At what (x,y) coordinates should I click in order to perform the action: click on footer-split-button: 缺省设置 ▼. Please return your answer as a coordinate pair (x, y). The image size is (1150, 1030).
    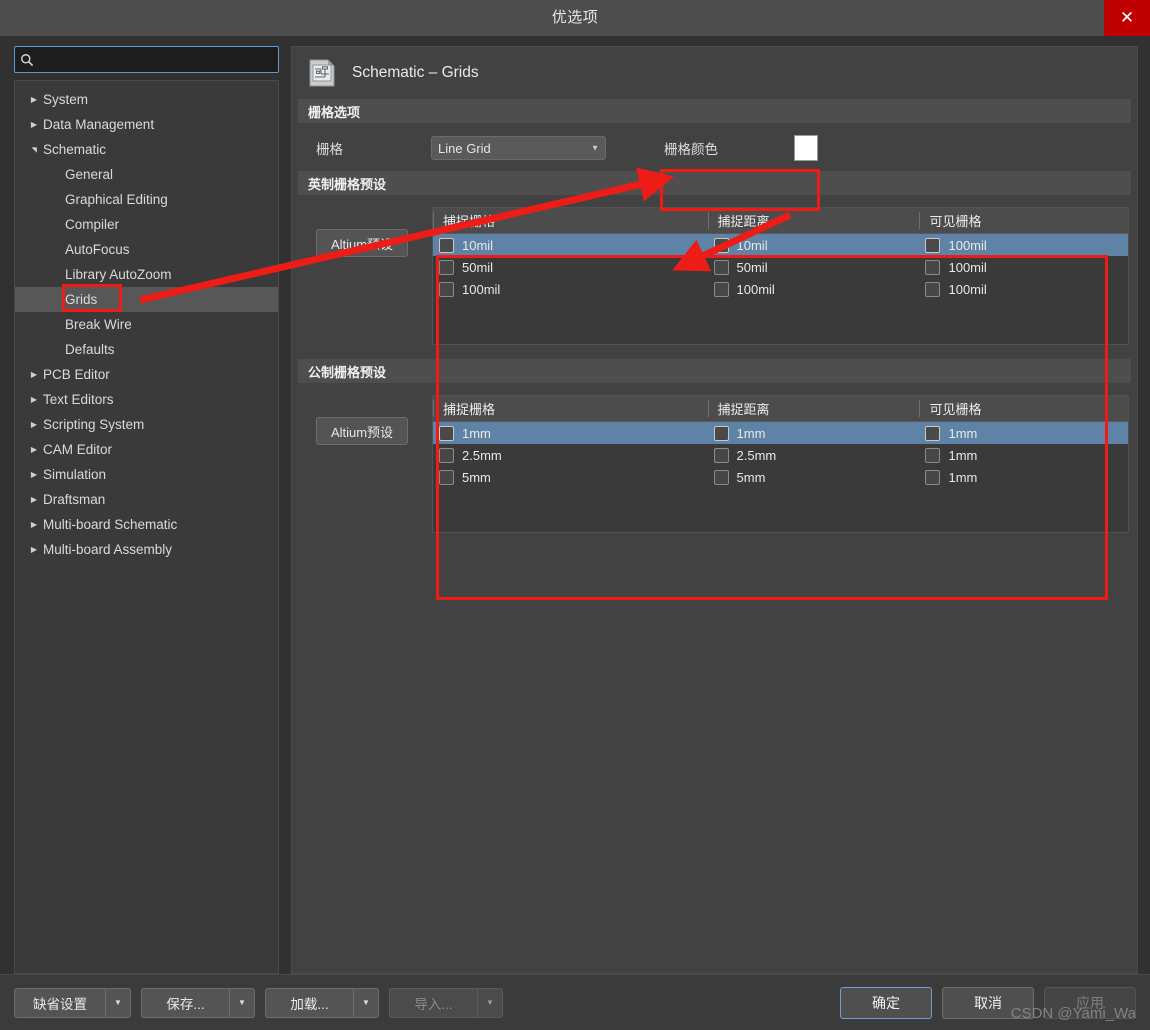
    Looking at the image, I should click on (72, 1002).